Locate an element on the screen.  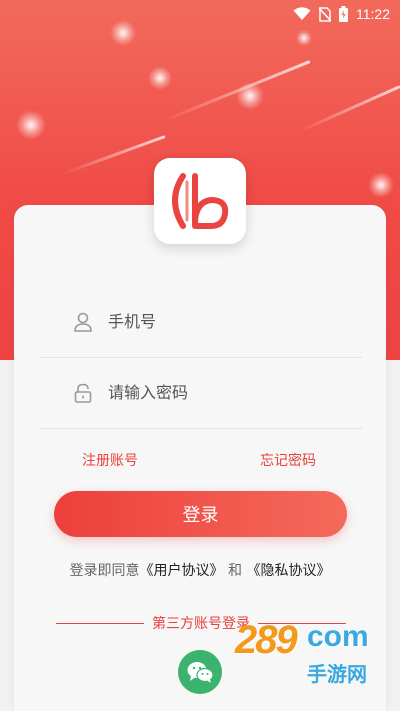
agreement-and: 和 is located at coordinates (235, 571).